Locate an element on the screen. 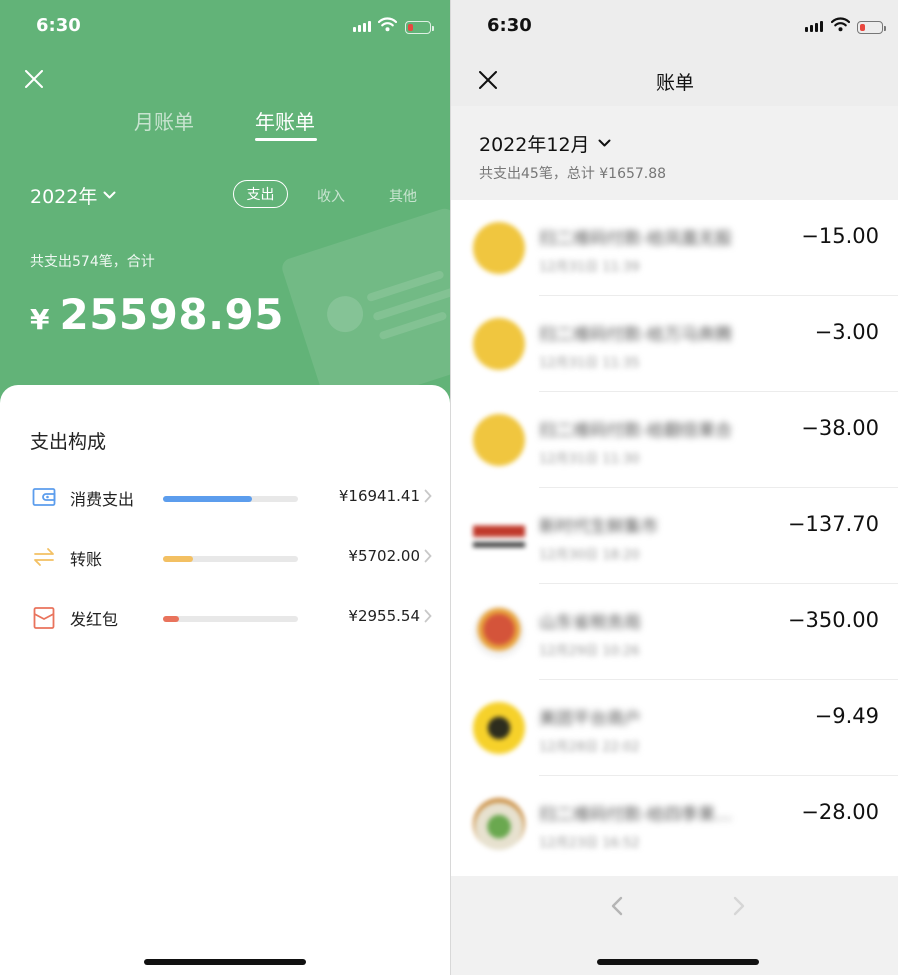 This screenshot has width=898, height=975. category-amount: ¥2955.54 is located at coordinates (384, 616).